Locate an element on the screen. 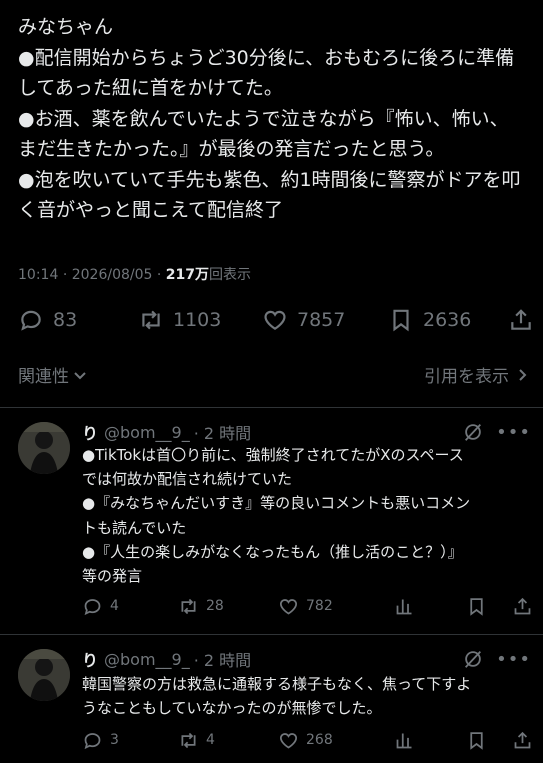  repost-count: 1103 is located at coordinates (197, 320).